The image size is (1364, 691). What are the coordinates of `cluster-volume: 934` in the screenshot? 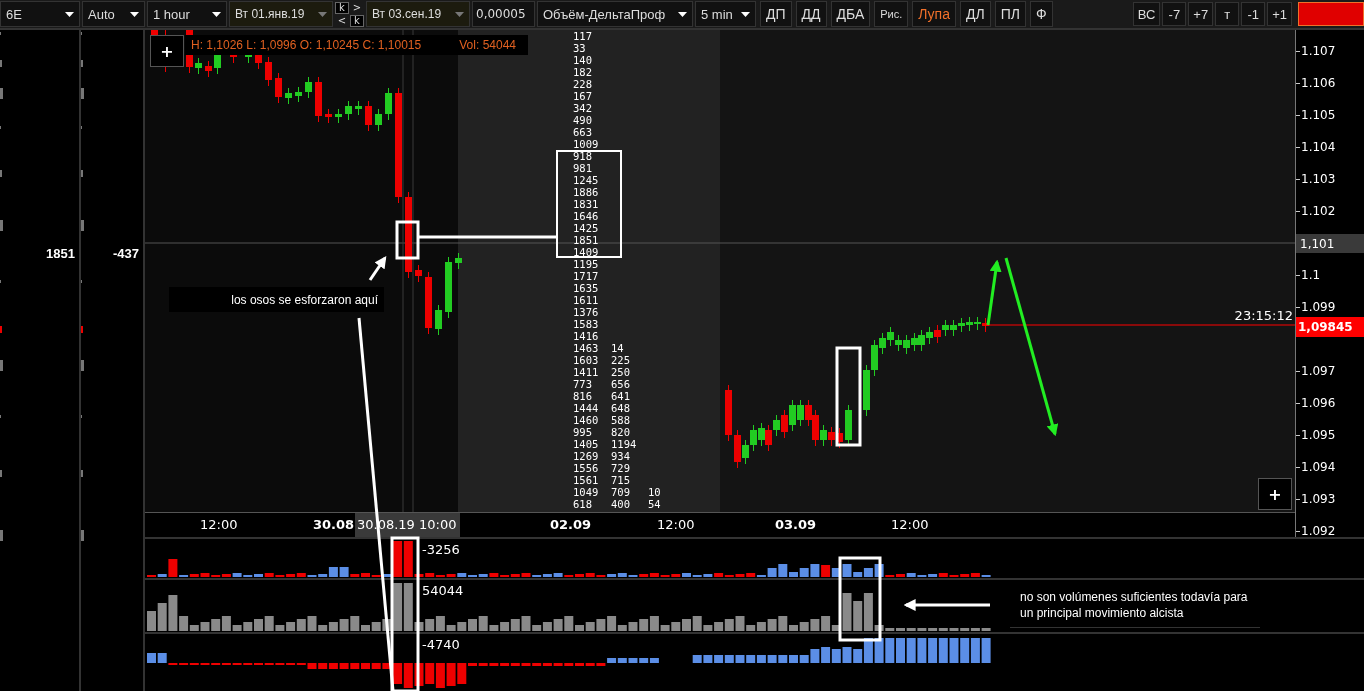 It's located at (620, 456).